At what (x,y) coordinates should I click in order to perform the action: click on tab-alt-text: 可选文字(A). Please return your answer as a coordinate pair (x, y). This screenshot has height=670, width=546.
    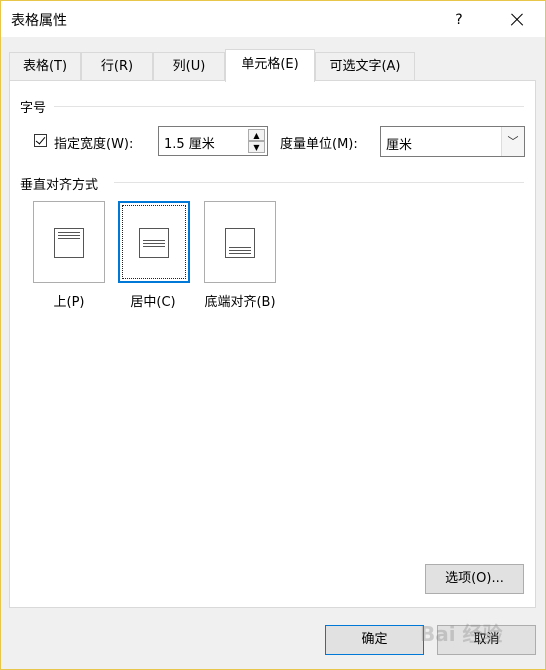
    Looking at the image, I should click on (365, 66).